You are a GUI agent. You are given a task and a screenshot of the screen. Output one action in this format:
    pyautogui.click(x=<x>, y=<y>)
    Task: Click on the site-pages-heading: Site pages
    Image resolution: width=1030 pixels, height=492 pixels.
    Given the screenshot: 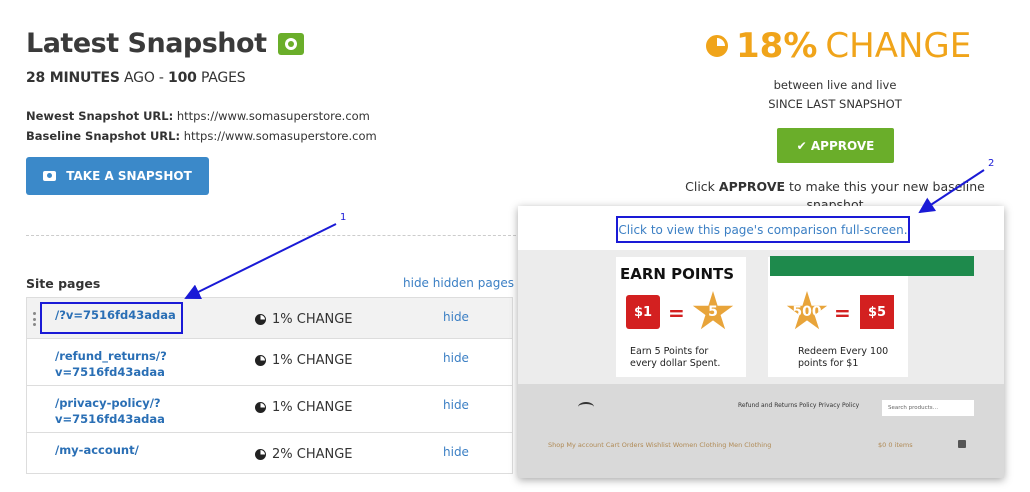 What is the action you would take?
    pyautogui.click(x=63, y=283)
    